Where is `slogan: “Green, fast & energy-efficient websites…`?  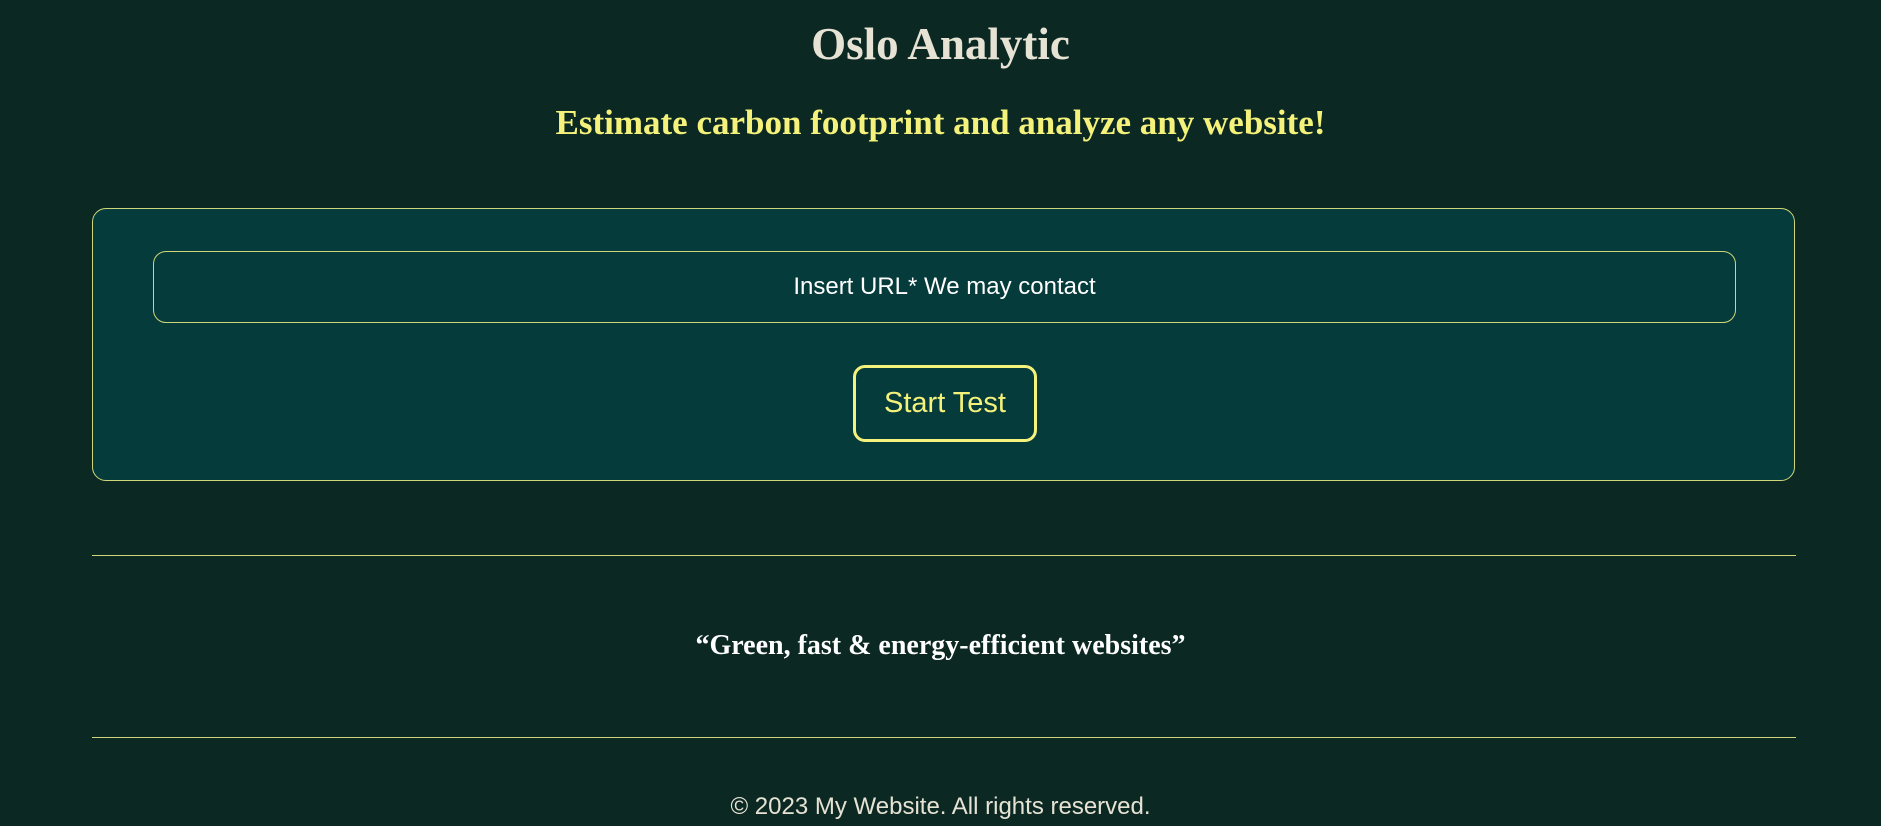
slogan: “Green, fast & energy-efficient websites… is located at coordinates (940, 645).